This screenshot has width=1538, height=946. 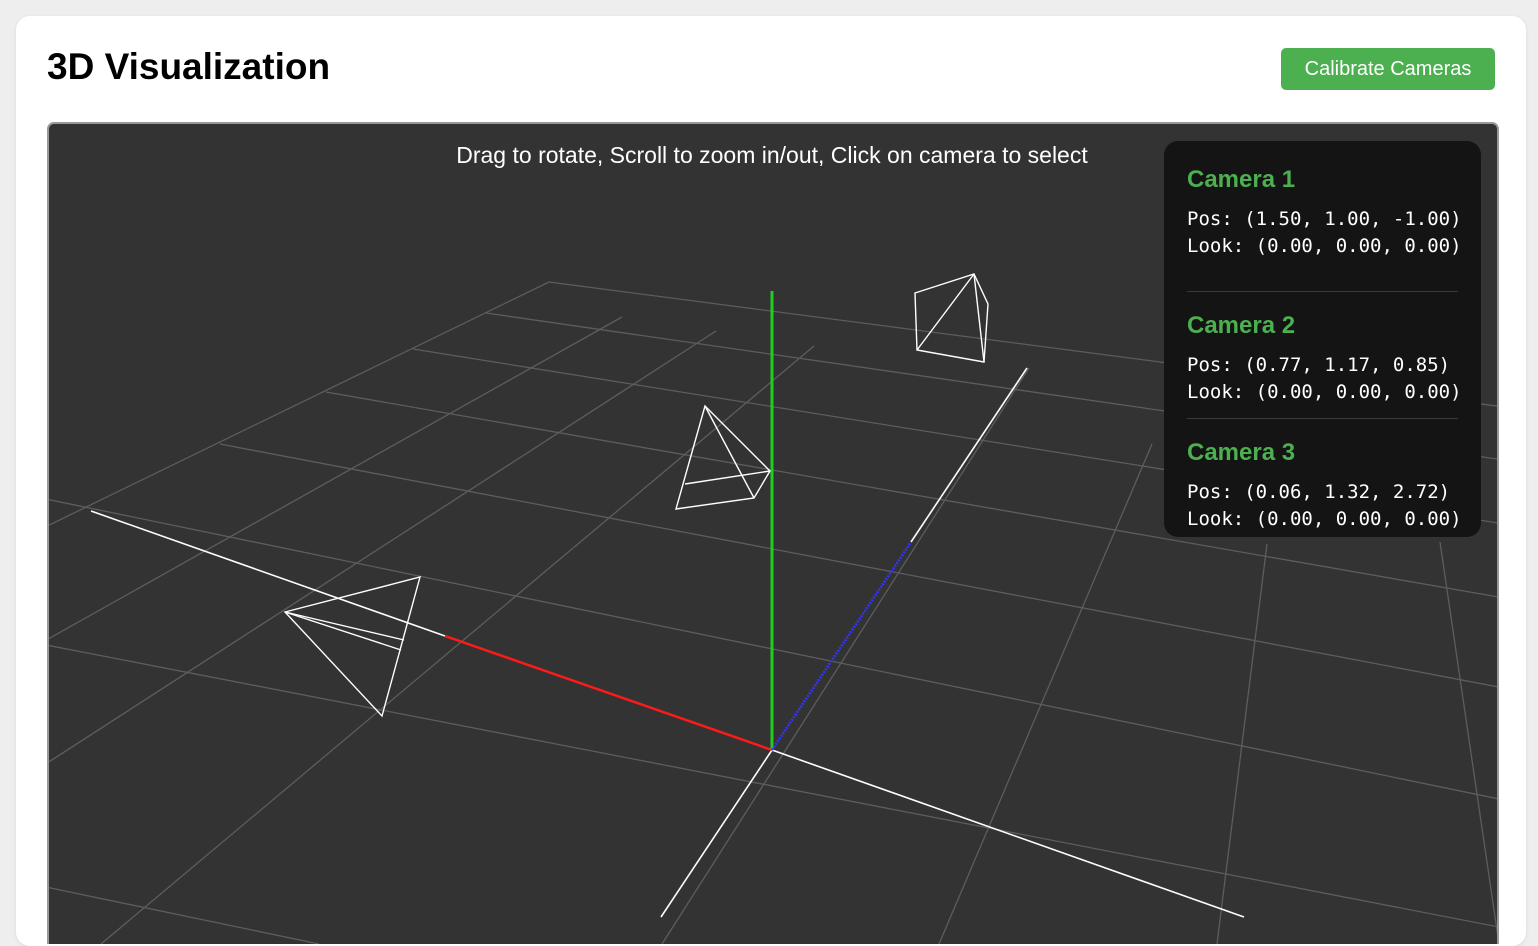 What do you see at coordinates (1388, 69) in the screenshot?
I see `calibrate-cameras-button: Calibrate Cameras` at bounding box center [1388, 69].